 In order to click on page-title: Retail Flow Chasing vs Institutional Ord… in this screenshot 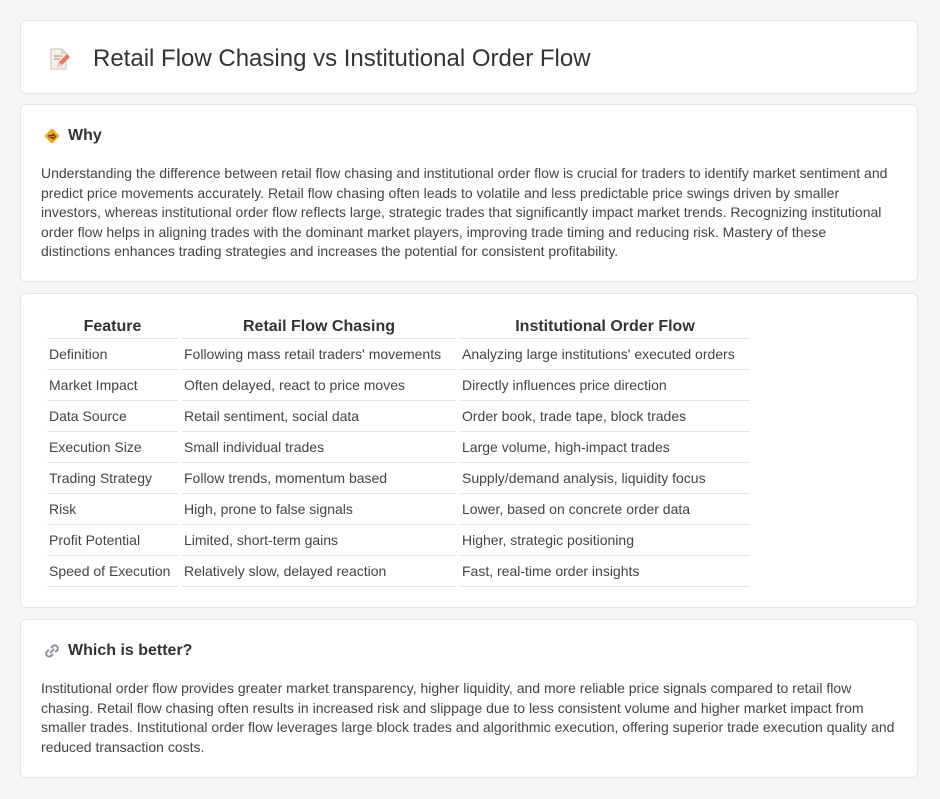, I will do `click(342, 58)`.